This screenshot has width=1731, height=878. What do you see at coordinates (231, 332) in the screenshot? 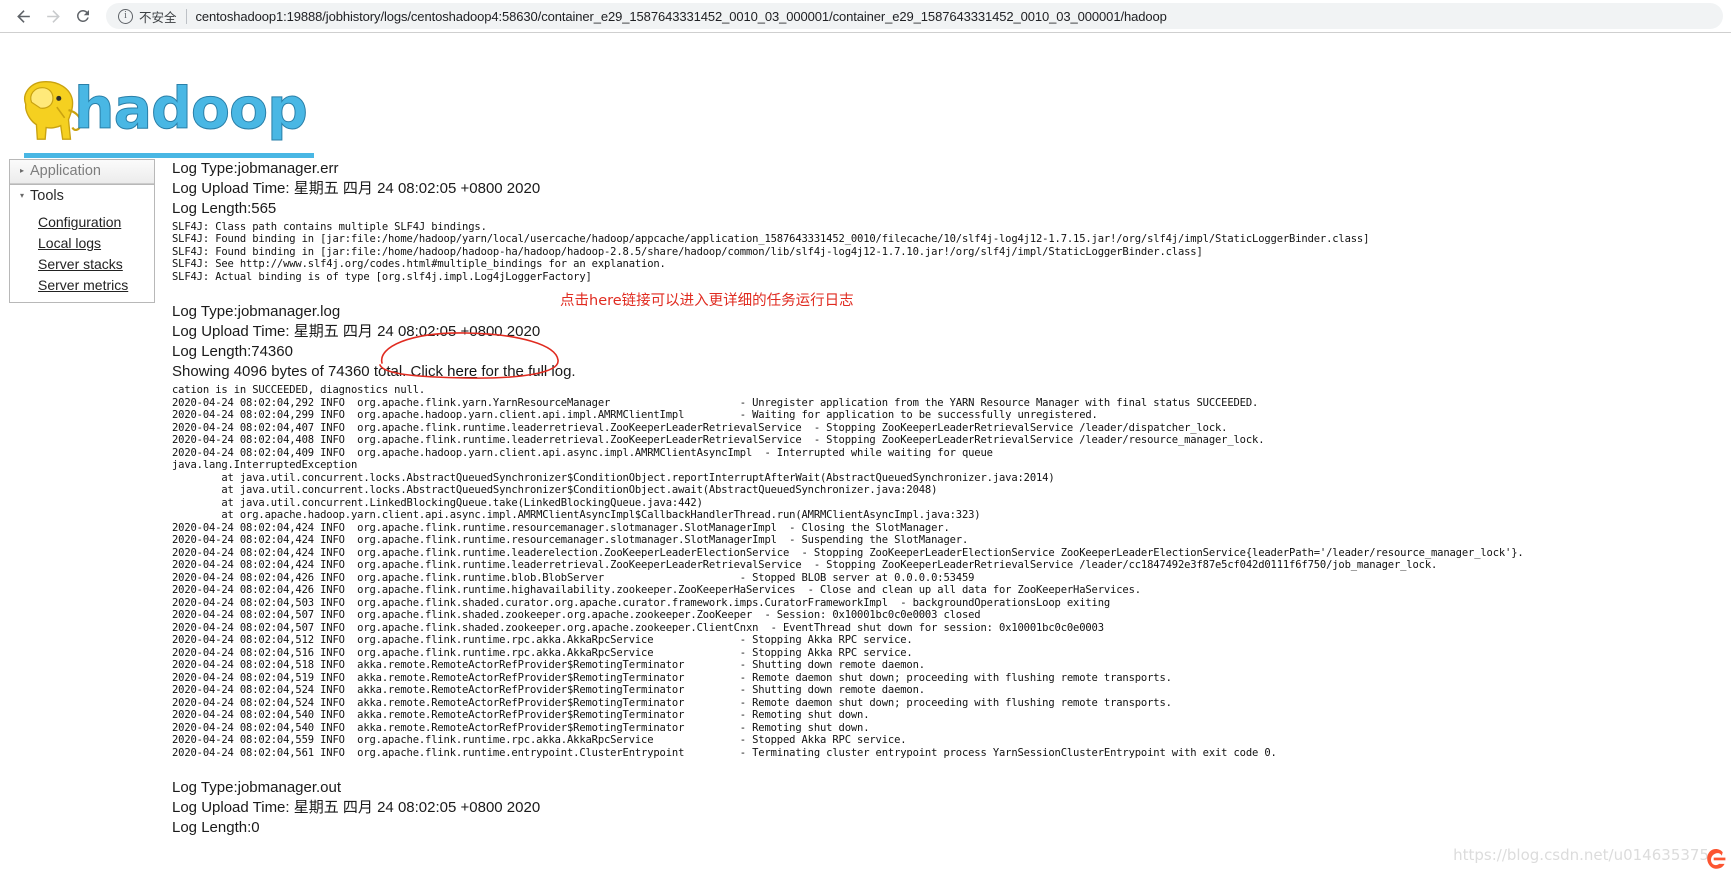
I see `log-upload-label-2: Log Upload Time:` at bounding box center [231, 332].